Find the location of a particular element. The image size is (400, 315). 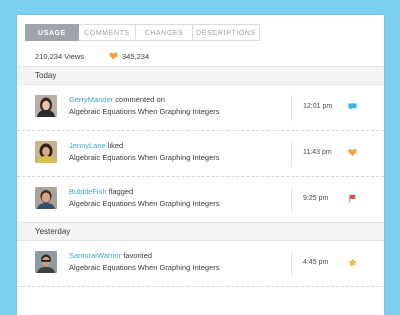

activity-time: 9:25 pm is located at coordinates (316, 198).